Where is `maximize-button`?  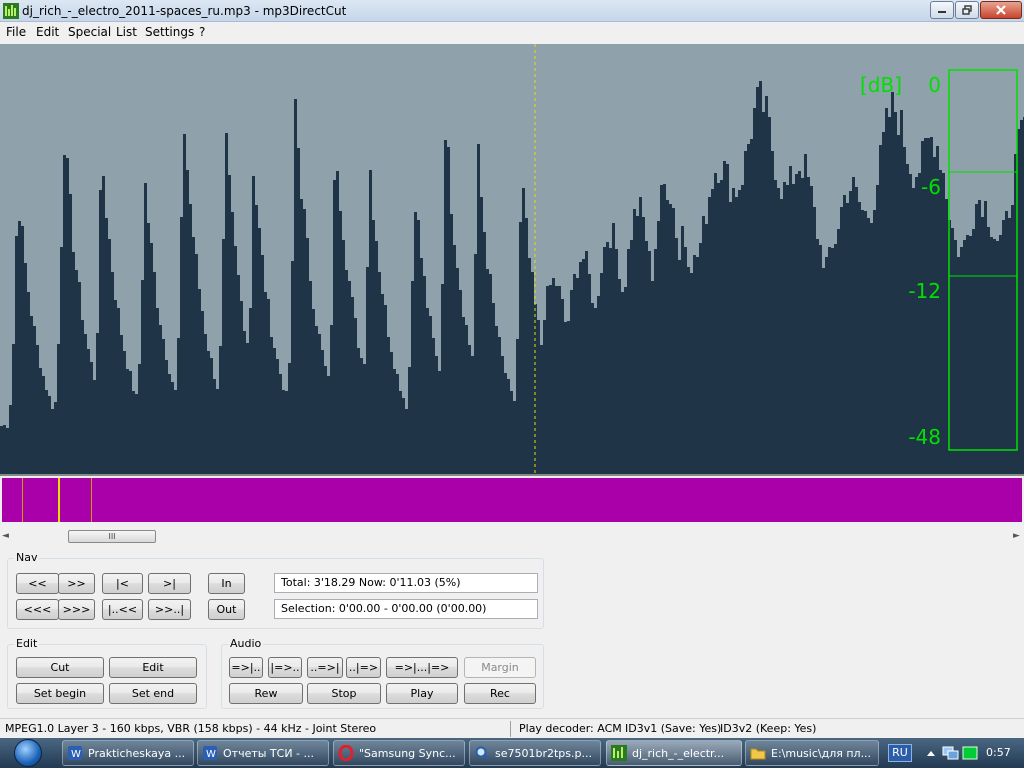
maximize-button is located at coordinates (967, 10).